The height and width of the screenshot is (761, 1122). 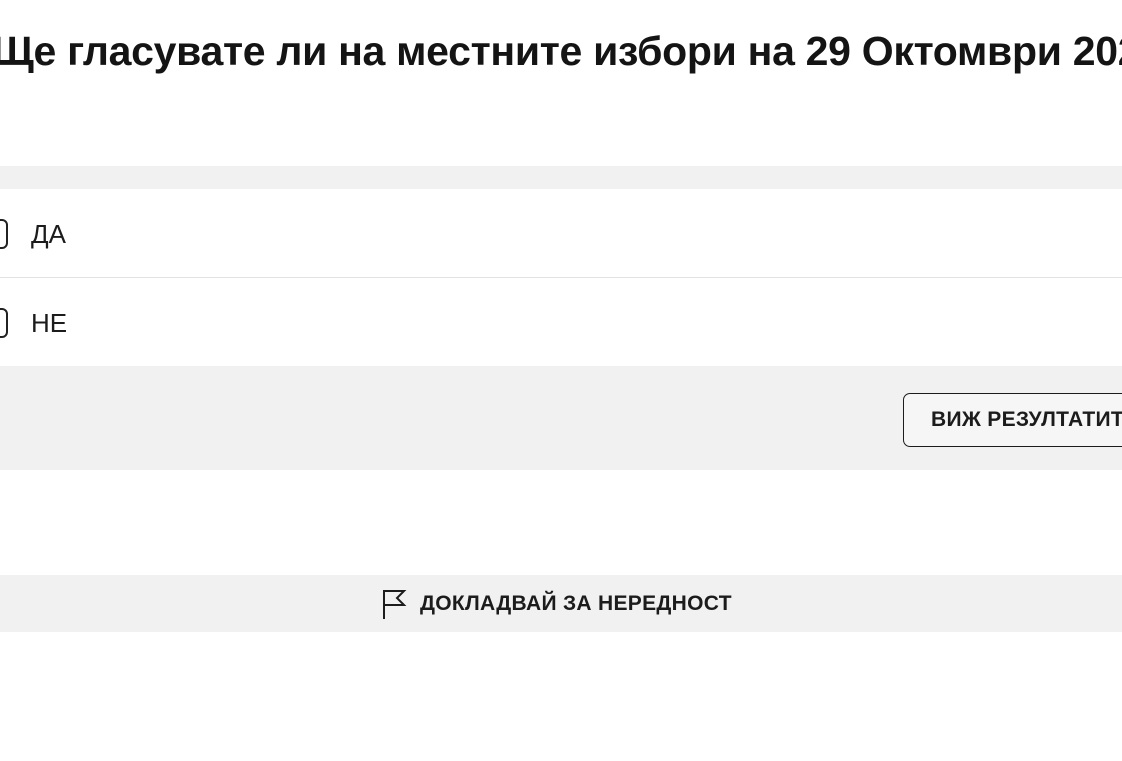 I want to click on checkbox-no, so click(x=4, y=323).